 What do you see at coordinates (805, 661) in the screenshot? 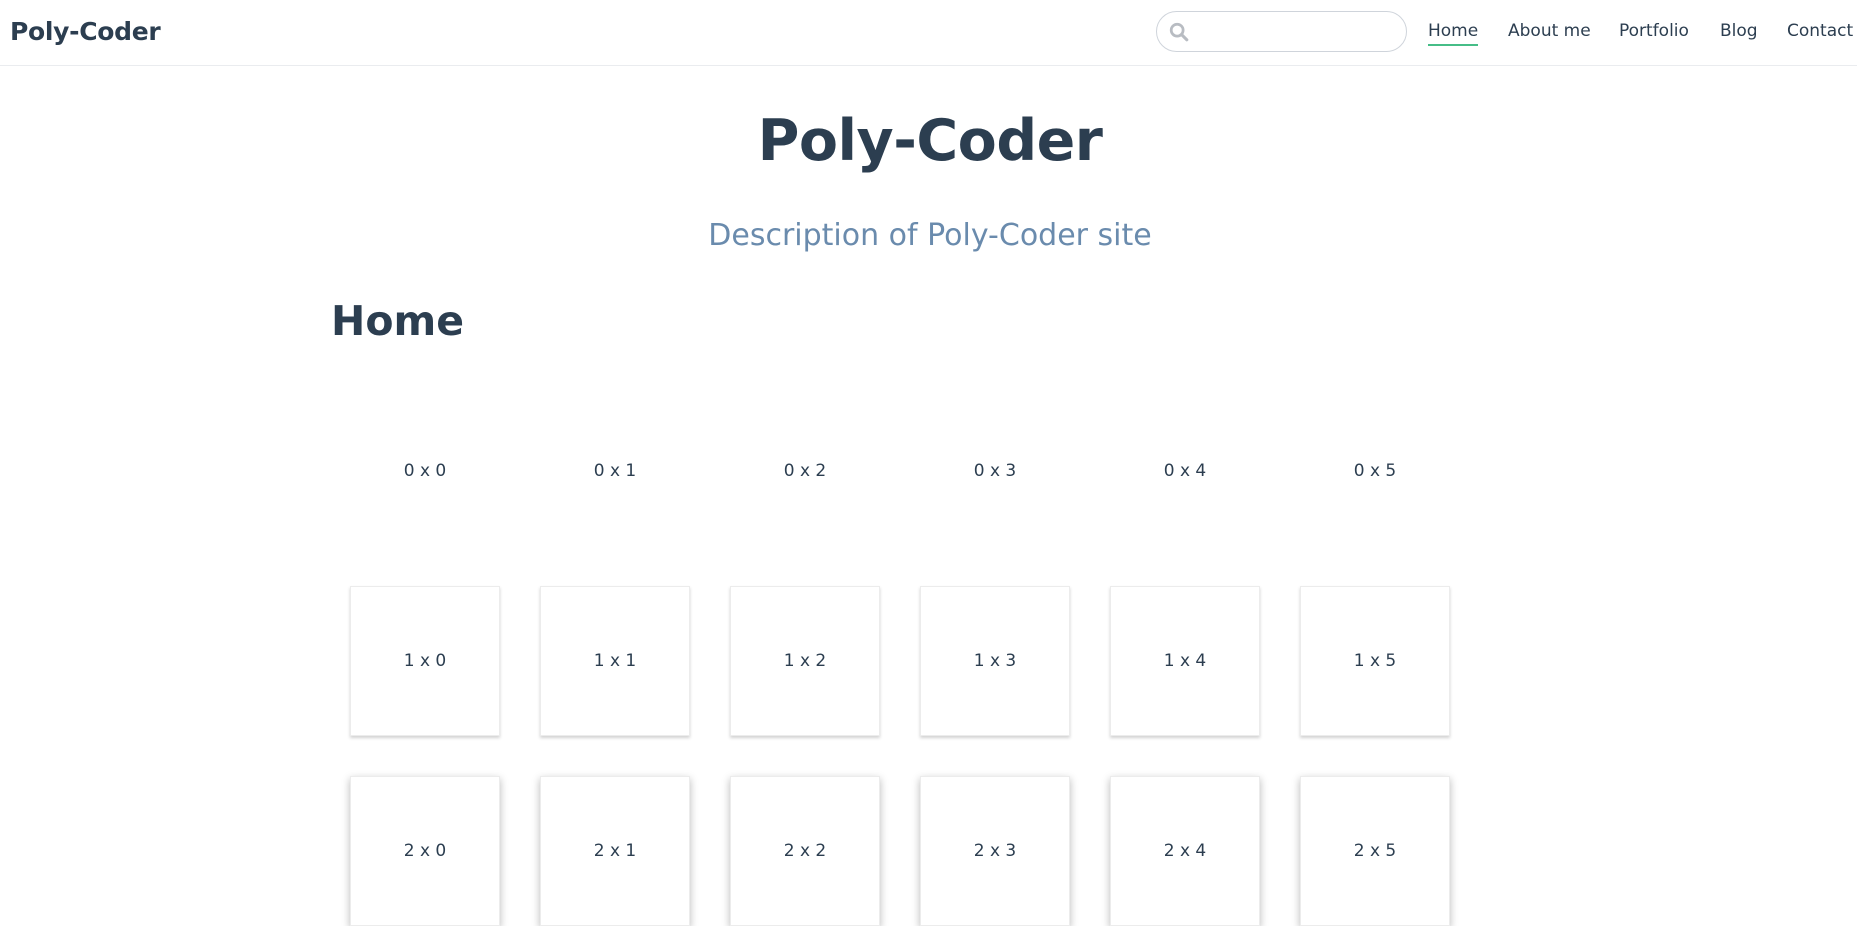
I see `grid-cell: 1 x 2` at bounding box center [805, 661].